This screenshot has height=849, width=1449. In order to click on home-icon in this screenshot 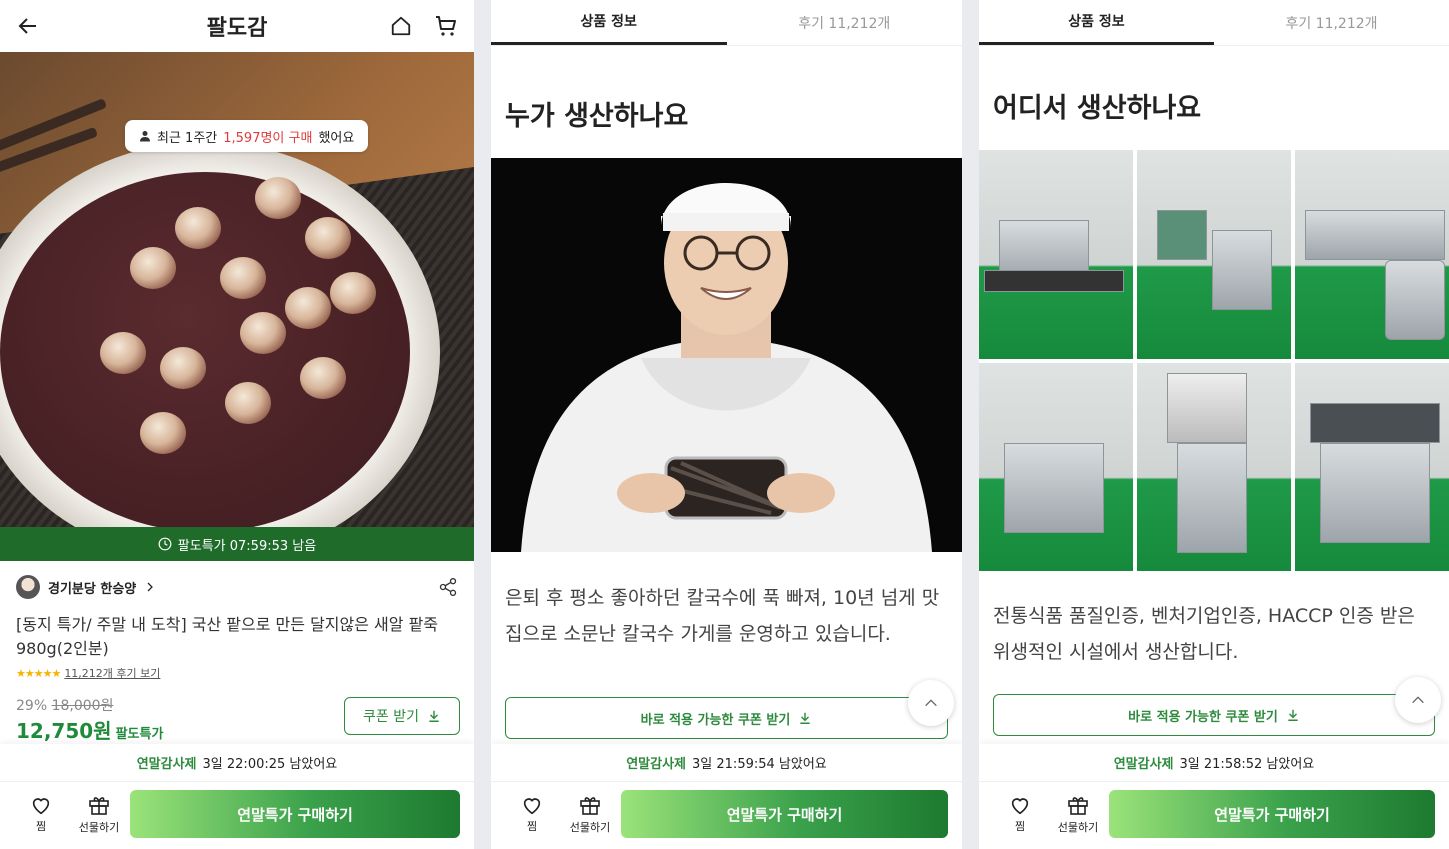, I will do `click(401, 26)`.